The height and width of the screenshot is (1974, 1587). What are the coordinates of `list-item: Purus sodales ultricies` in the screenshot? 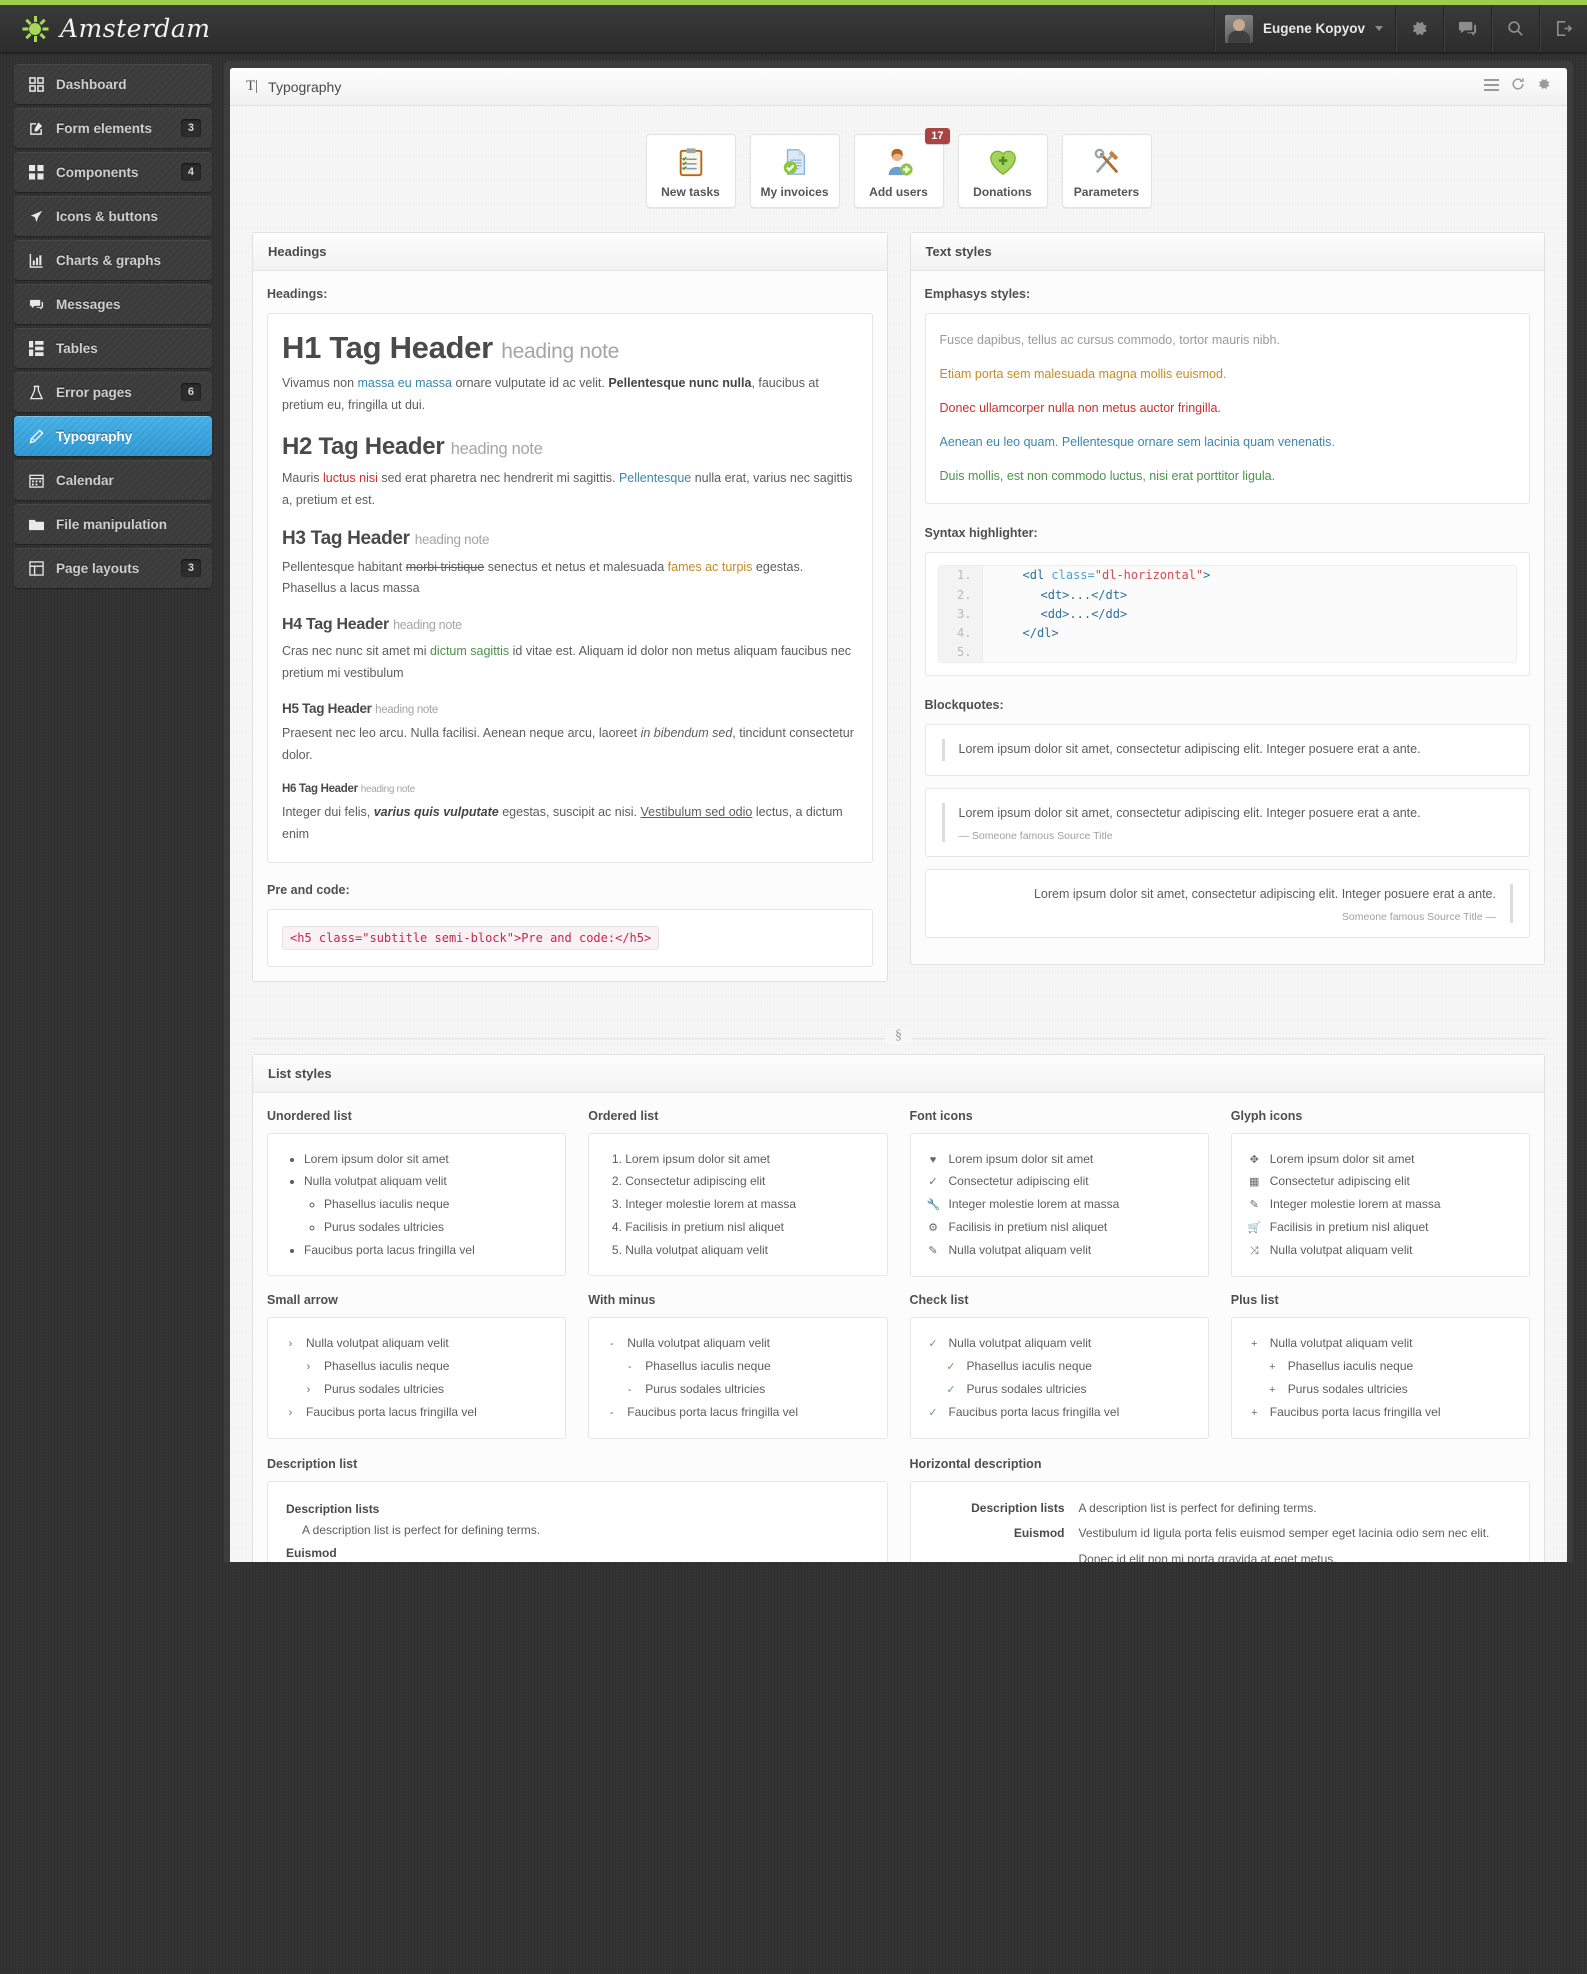 It's located at (436, 1227).